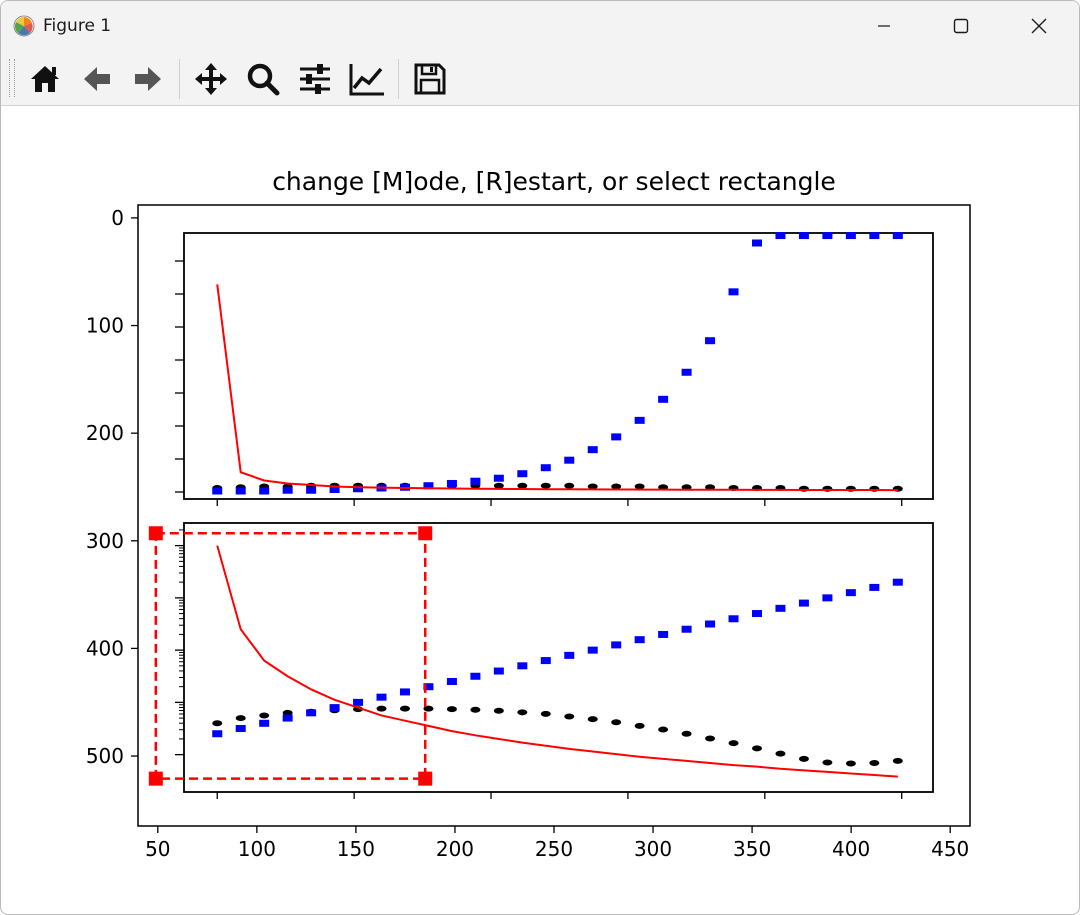 The image size is (1080, 915). Describe the element at coordinates (554, 849) in the screenshot. I see `x-tick-label: 250` at that location.